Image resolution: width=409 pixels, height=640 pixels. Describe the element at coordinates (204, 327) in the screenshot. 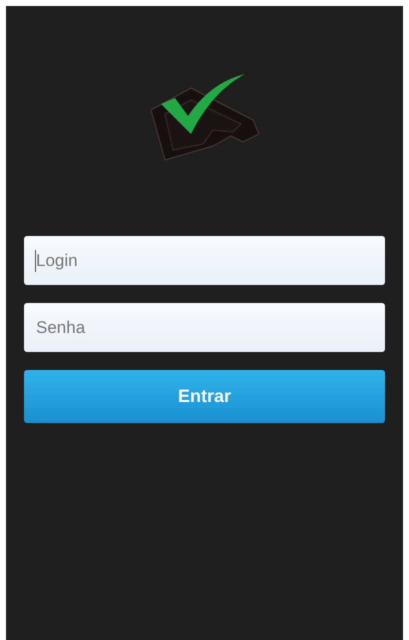

I see `input-field: Senha` at that location.